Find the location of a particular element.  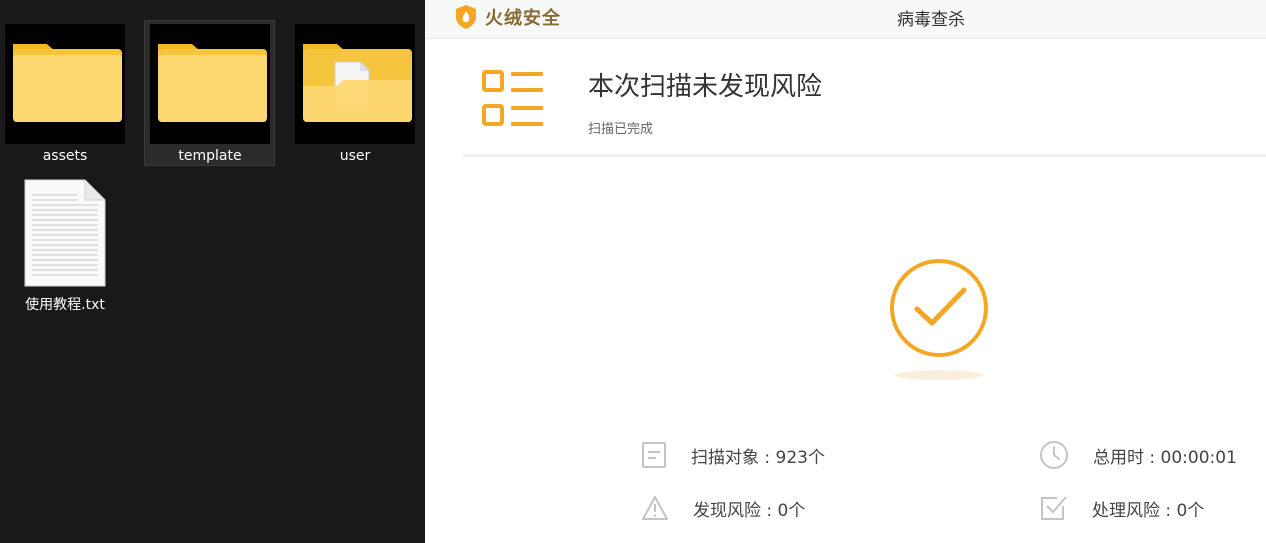

divider is located at coordinates (864, 155).